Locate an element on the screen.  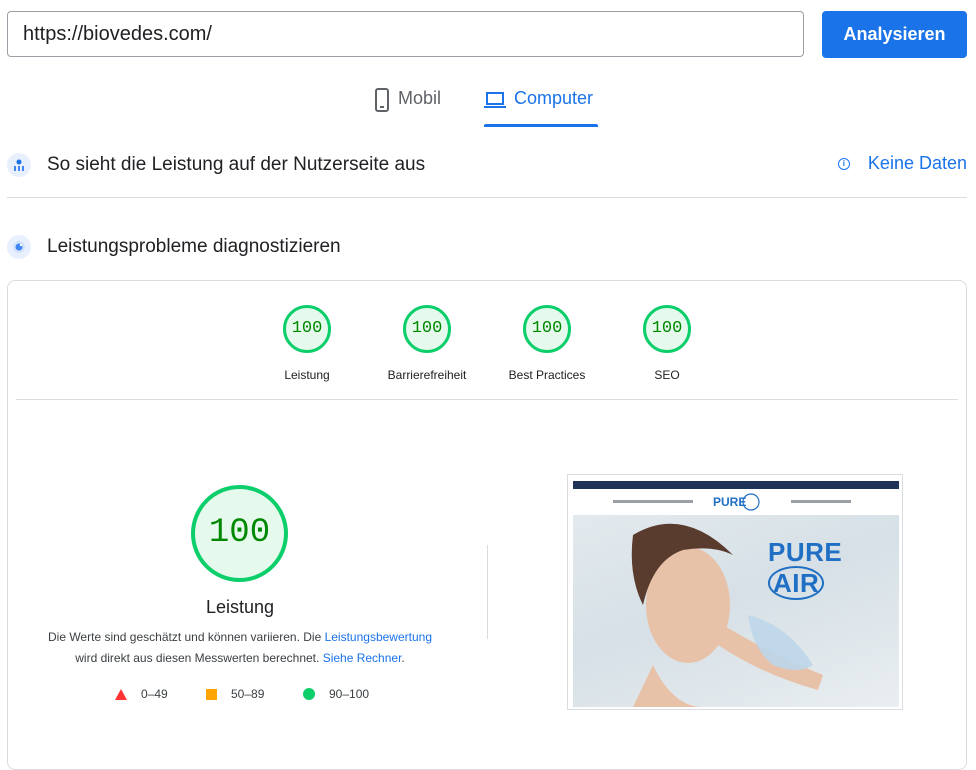
lab-data-title: Leistungsprobleme diagnostizieren is located at coordinates (194, 246).